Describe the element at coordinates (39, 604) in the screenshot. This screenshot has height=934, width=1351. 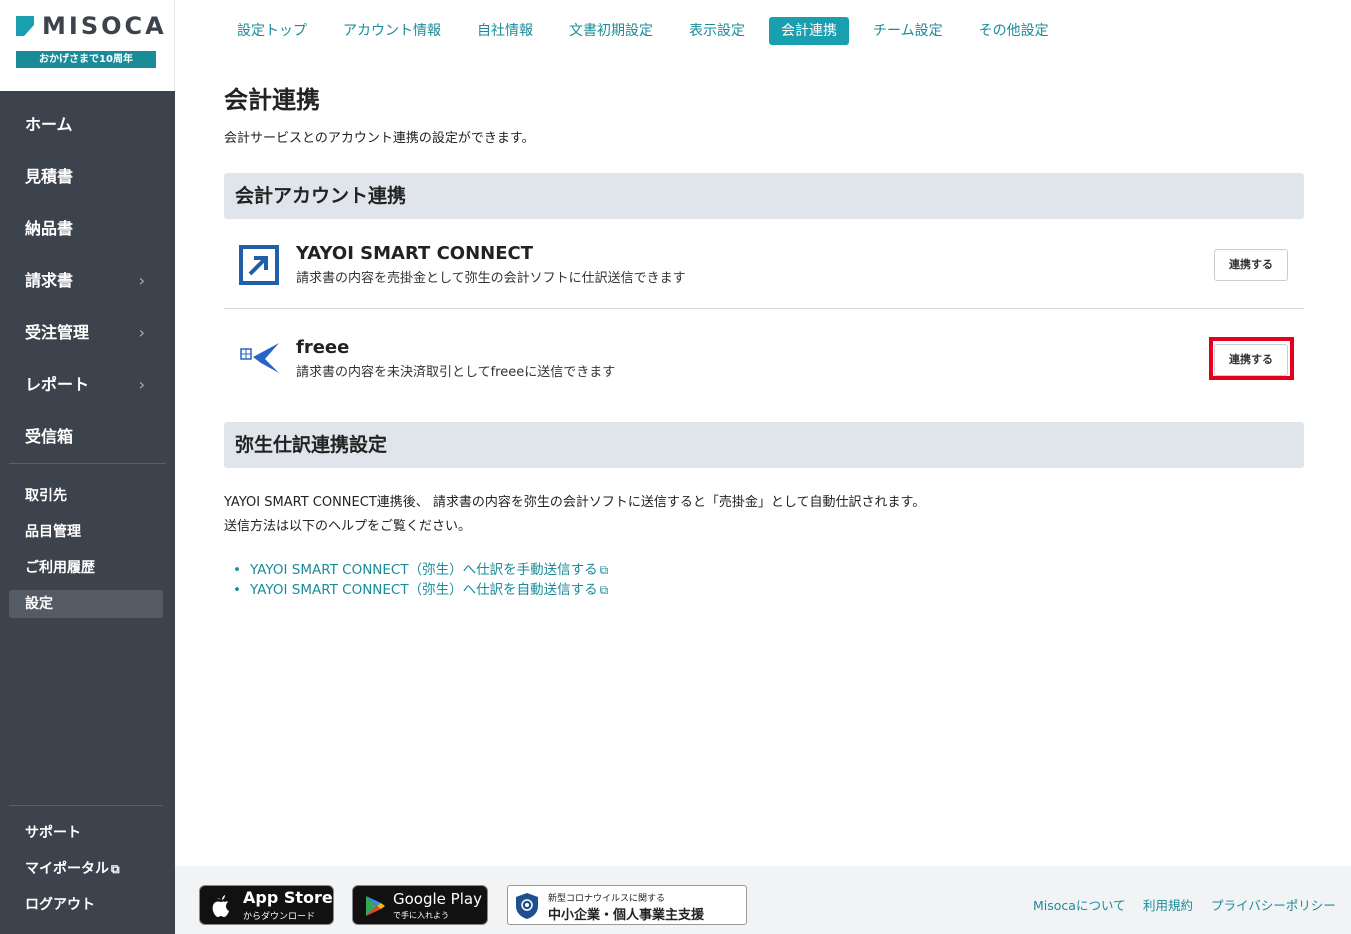
I see `sidebar-item-label: 設定` at that location.